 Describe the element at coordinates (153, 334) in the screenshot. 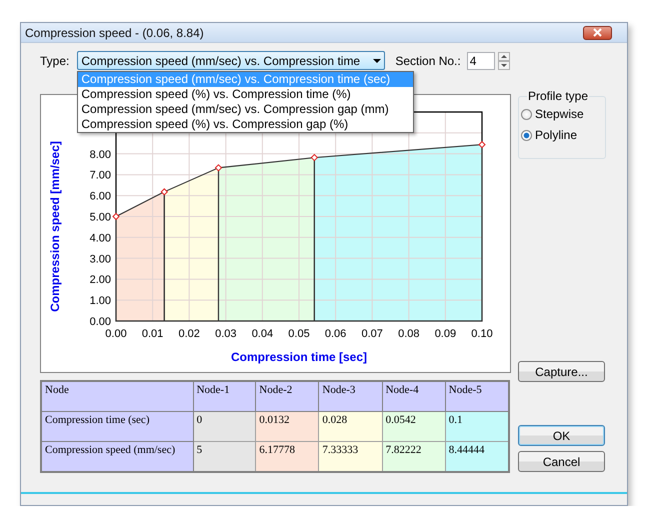

I see `x-tick-label: 0.01` at that location.